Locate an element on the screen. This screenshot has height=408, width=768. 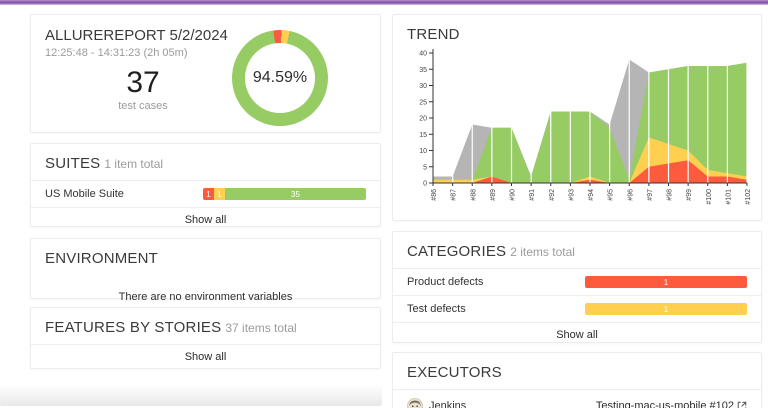
categories-show-all-button: Show all is located at coordinates (577, 335).